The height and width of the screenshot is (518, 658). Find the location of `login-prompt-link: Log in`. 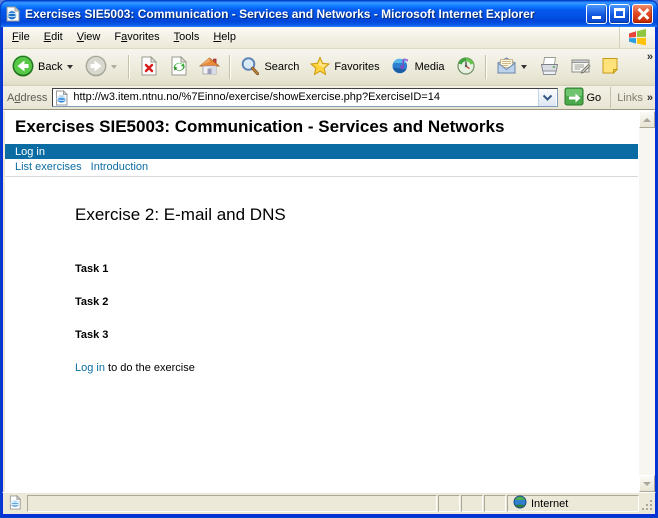

login-prompt-link: Log in is located at coordinates (90, 368).